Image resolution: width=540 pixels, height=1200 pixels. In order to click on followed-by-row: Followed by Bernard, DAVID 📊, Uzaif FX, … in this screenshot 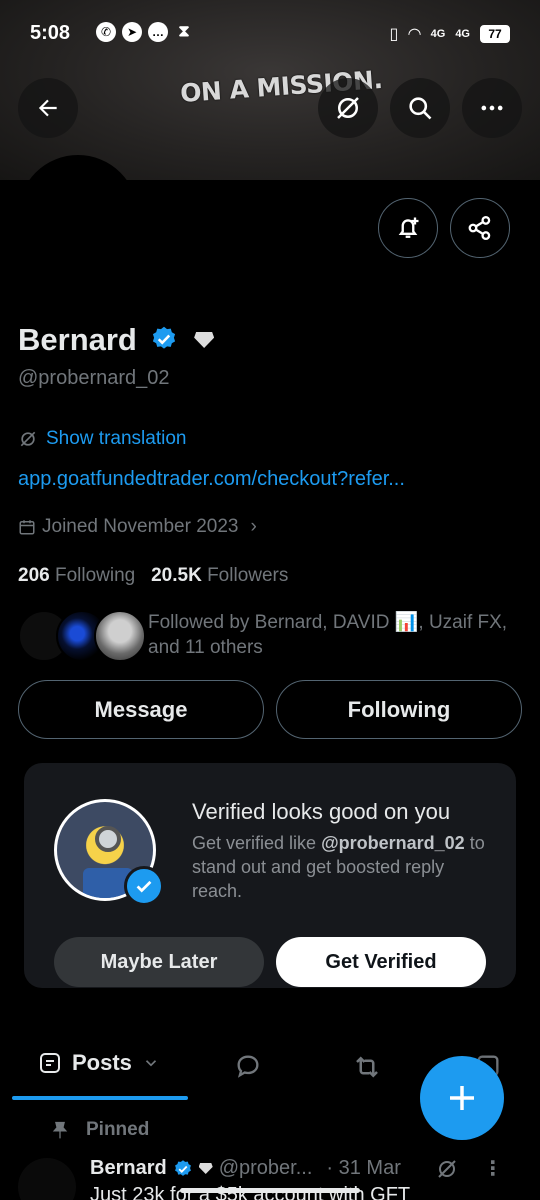, I will do `click(273, 636)`.